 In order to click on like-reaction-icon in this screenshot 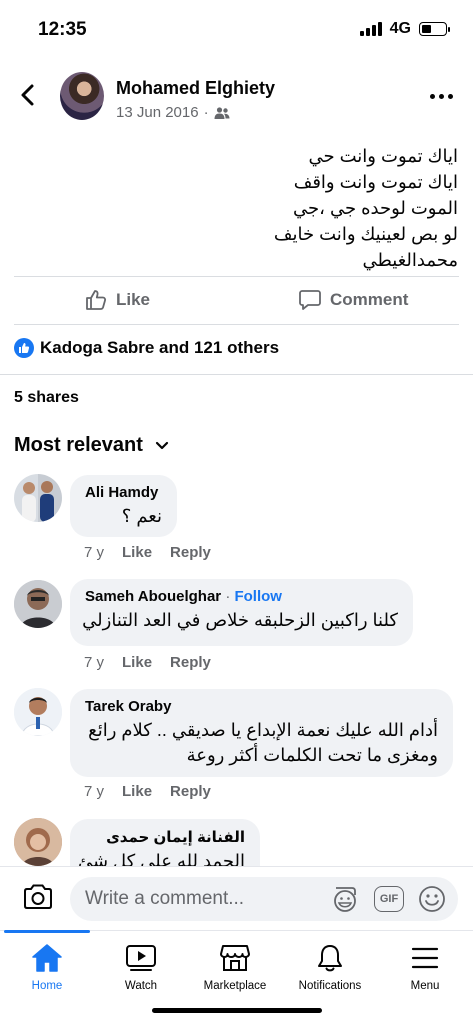, I will do `click(24, 348)`.